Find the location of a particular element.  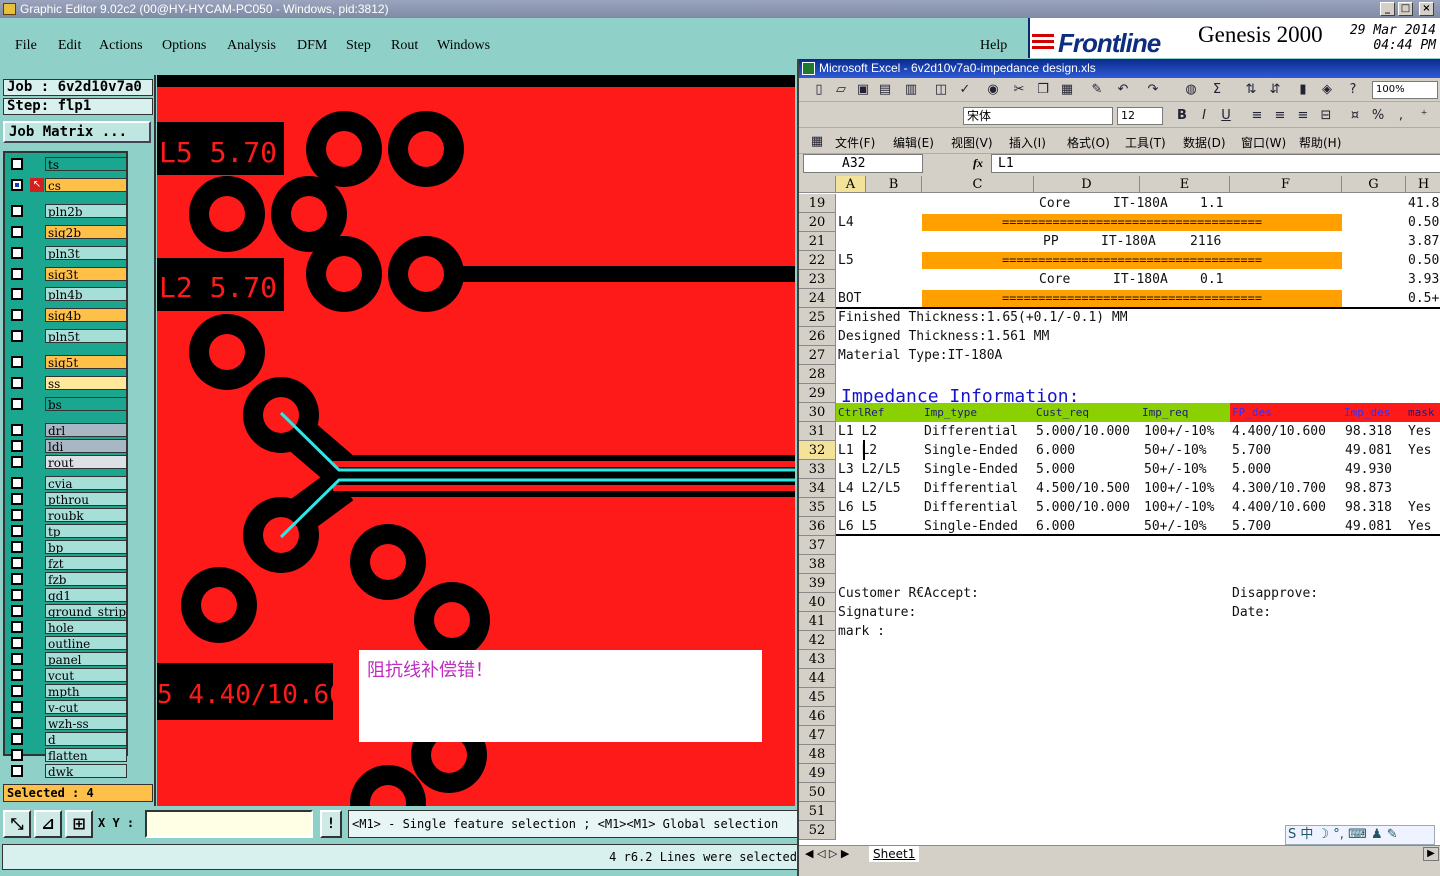

menu-analysis: Analysis is located at coordinates (251, 46).